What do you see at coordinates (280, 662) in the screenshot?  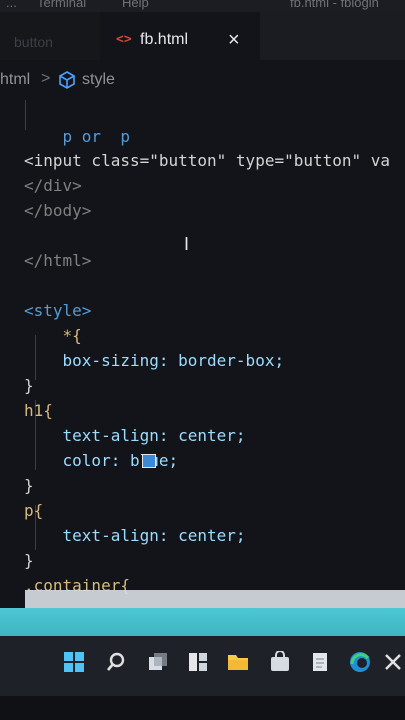 I see `store-icon` at bounding box center [280, 662].